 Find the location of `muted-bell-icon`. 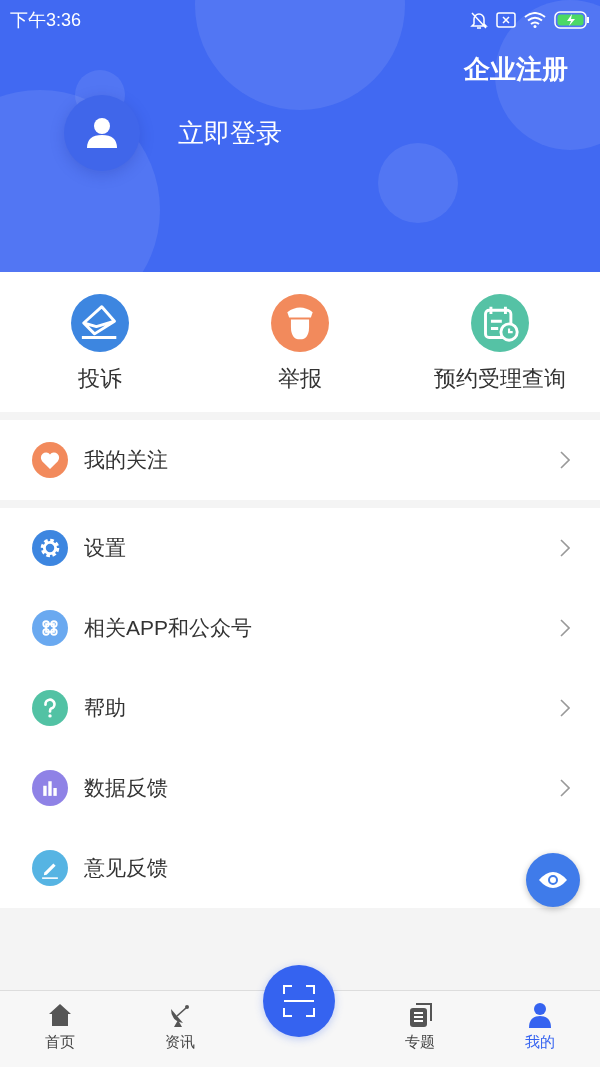

muted-bell-icon is located at coordinates (479, 20).